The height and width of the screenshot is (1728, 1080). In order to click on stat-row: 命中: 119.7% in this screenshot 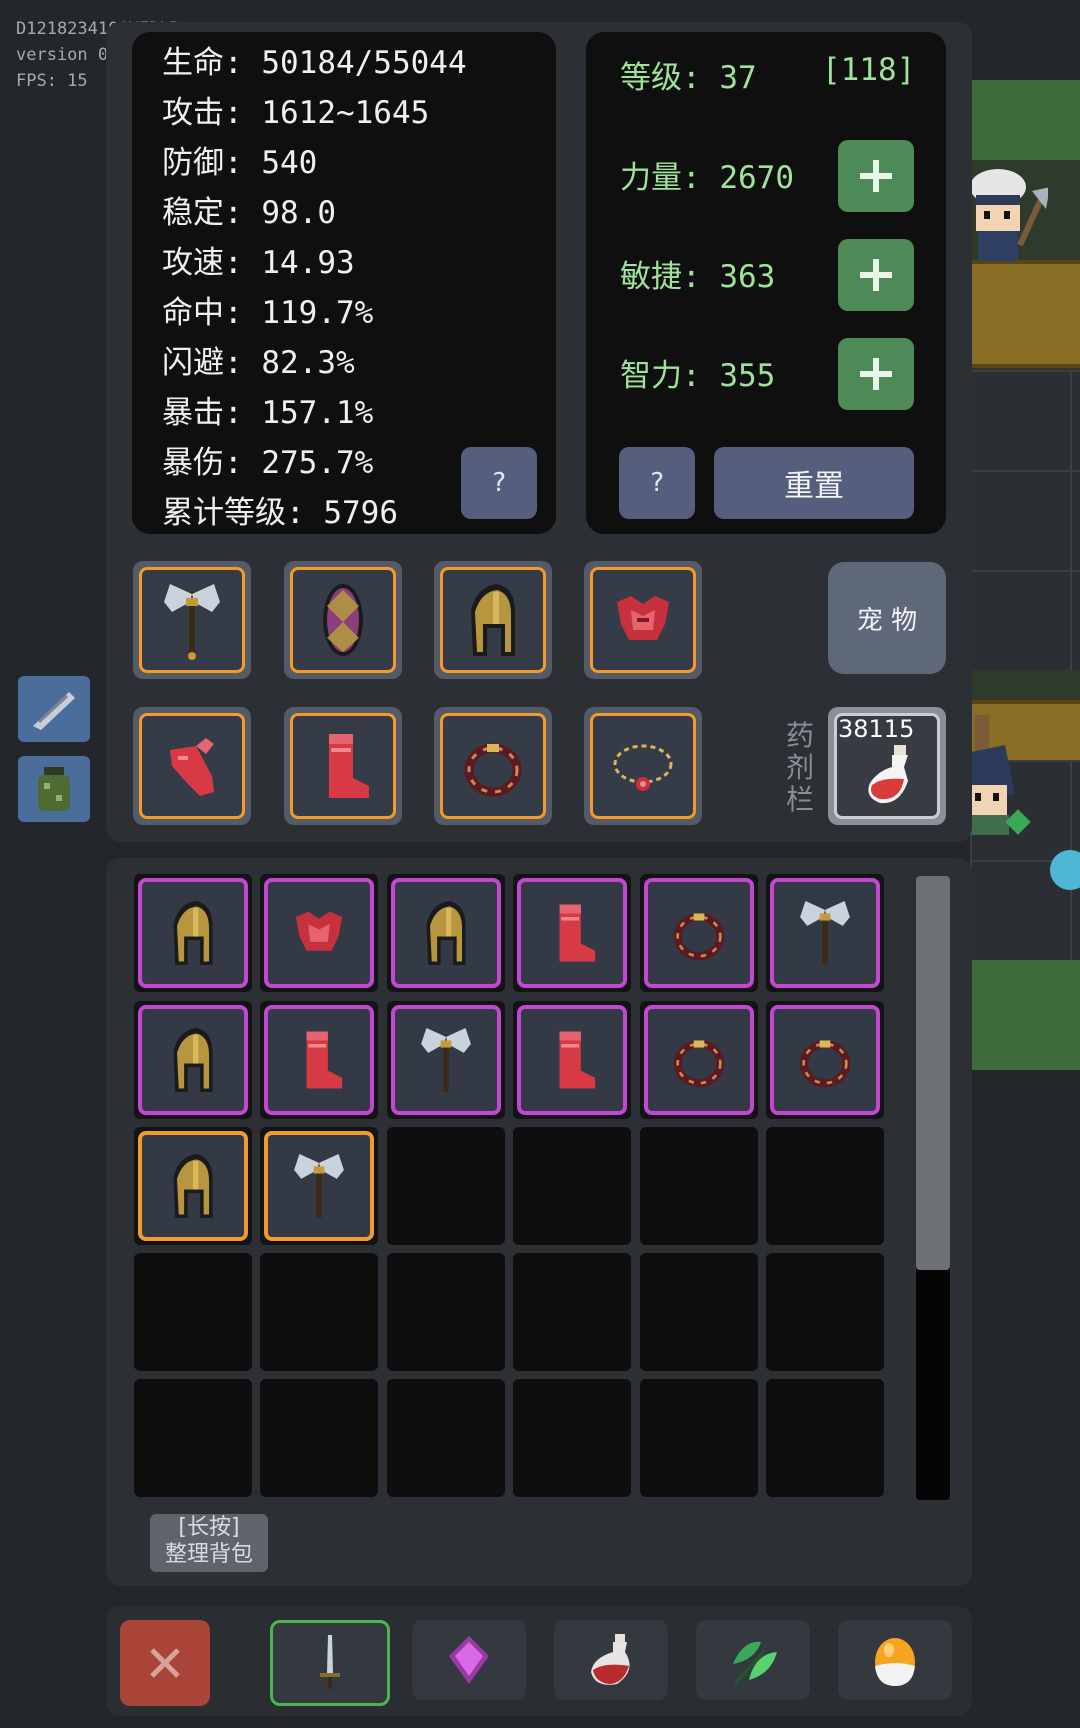, I will do `click(268, 313)`.